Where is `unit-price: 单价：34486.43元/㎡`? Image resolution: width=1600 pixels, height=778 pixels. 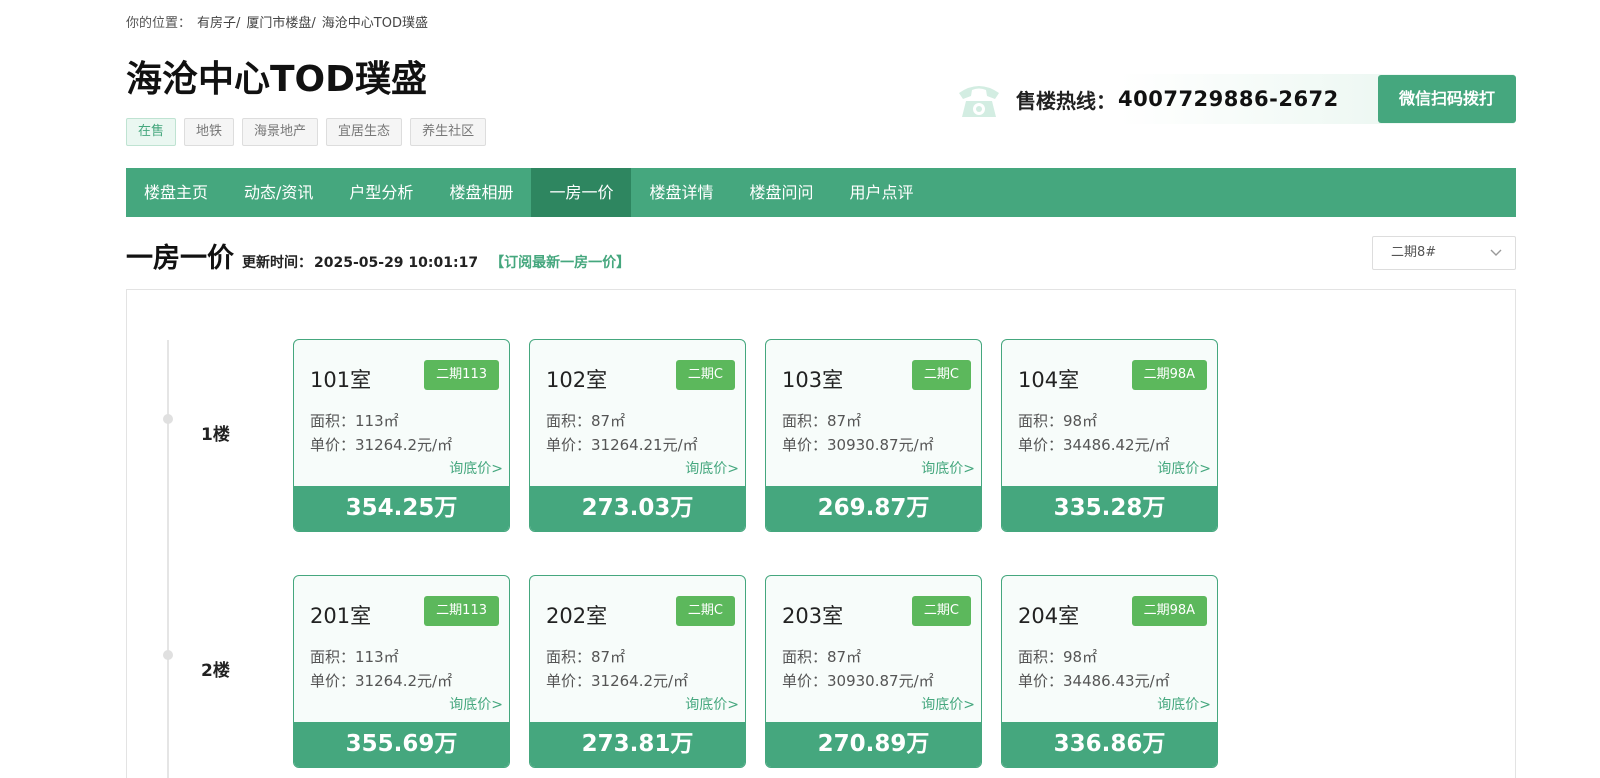 unit-price: 单价：34486.43元/㎡ is located at coordinates (1094, 681).